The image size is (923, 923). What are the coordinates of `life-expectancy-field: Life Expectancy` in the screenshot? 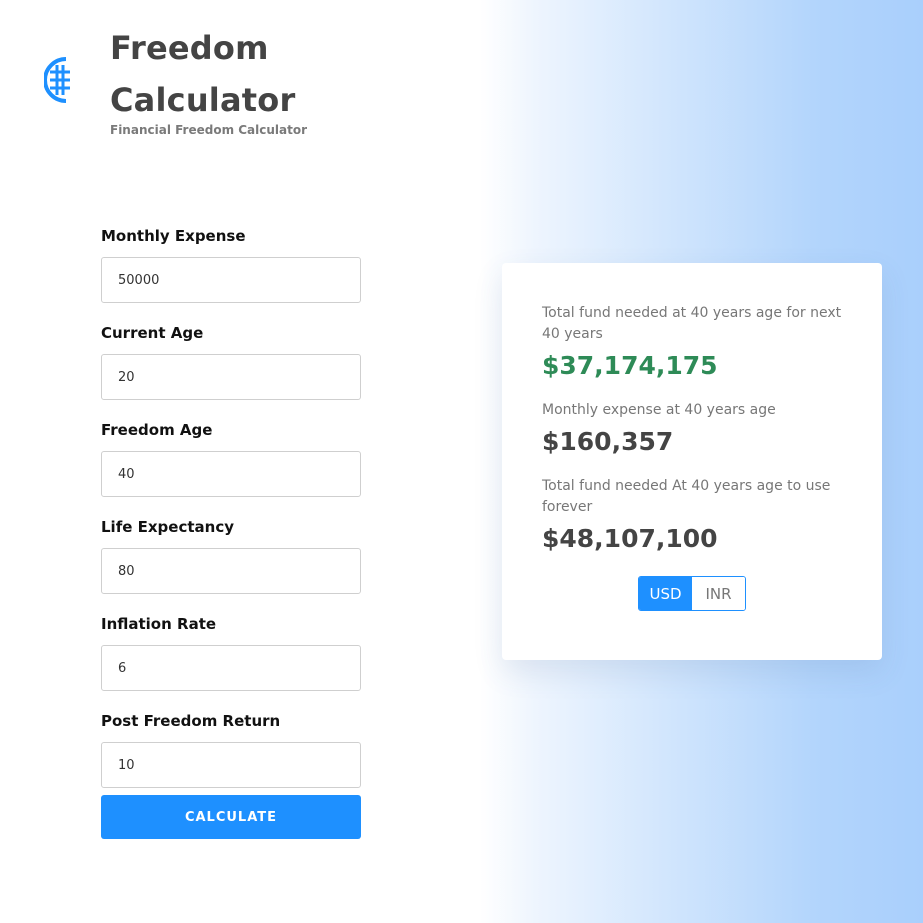 It's located at (231, 565).